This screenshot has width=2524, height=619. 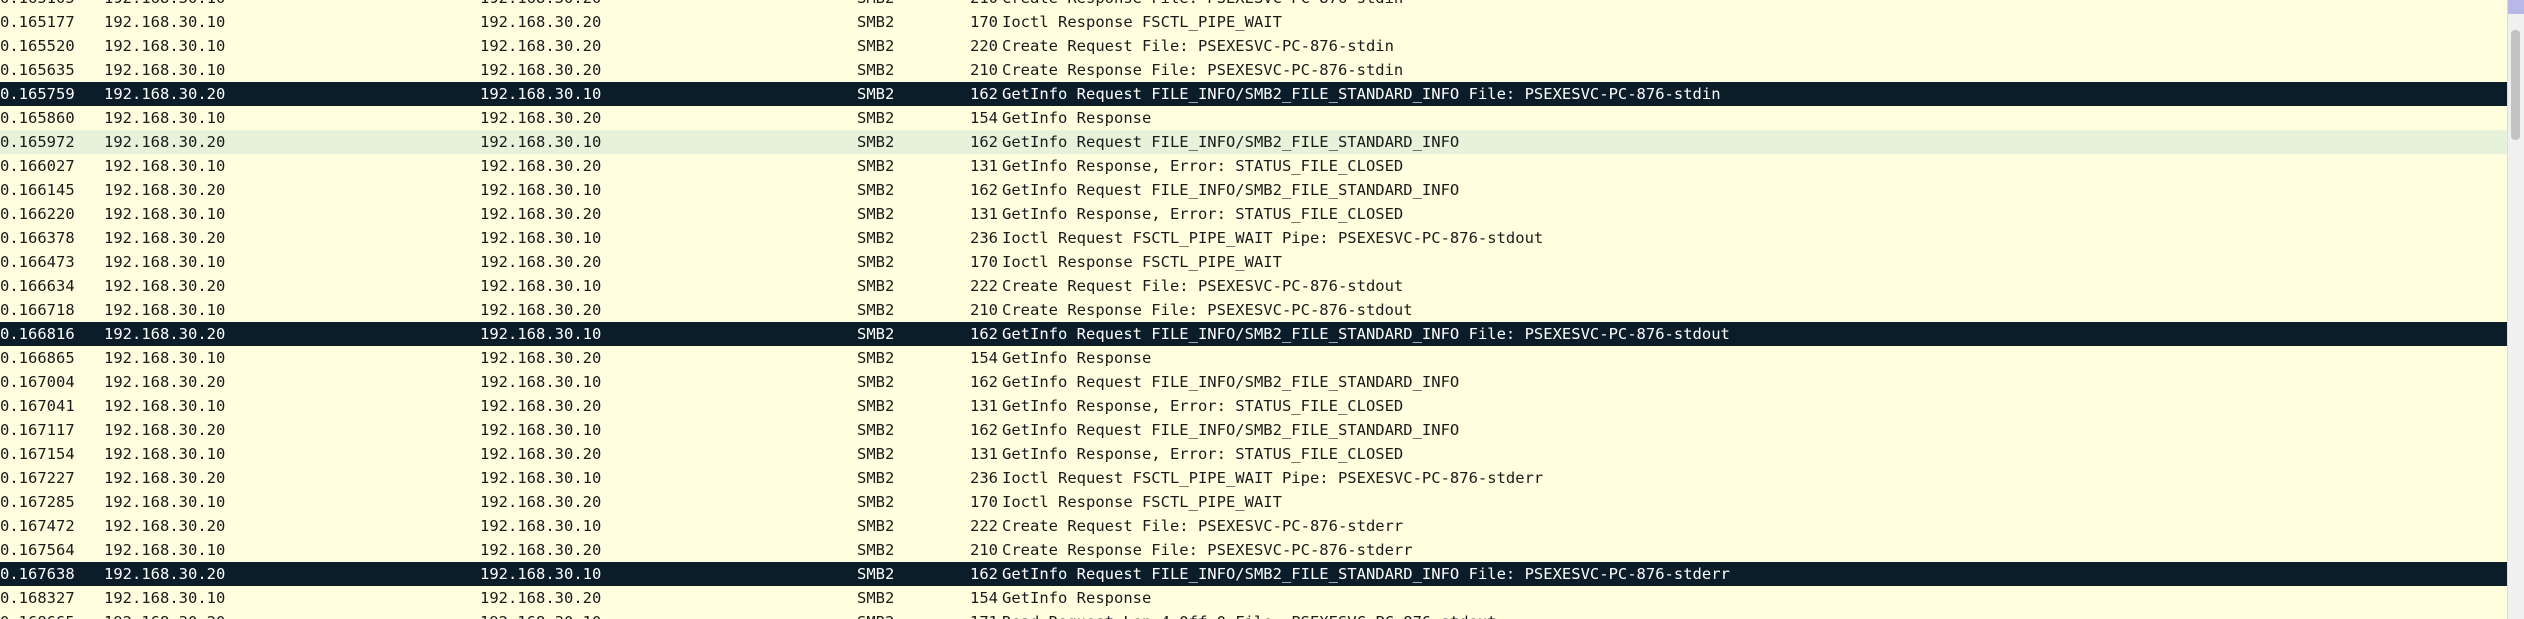 What do you see at coordinates (2515, 309) in the screenshot?
I see `vertical-scrollbar` at bounding box center [2515, 309].